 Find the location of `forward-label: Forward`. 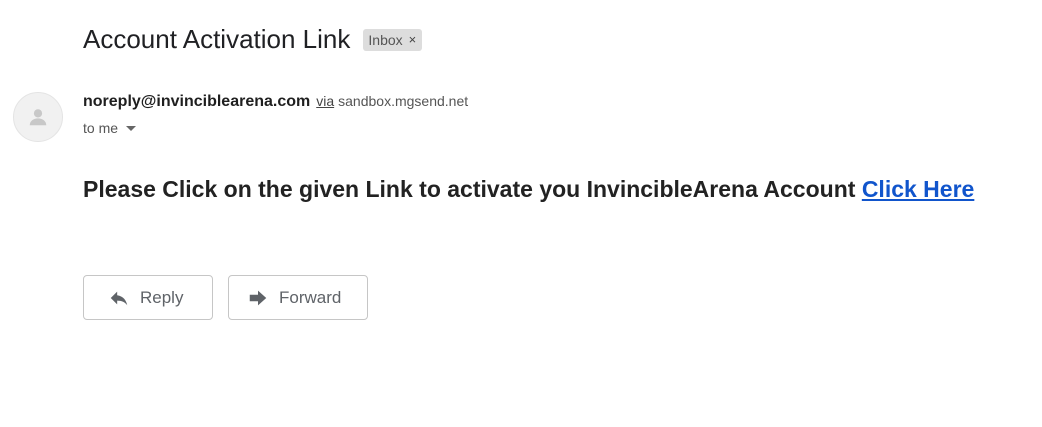

forward-label: Forward is located at coordinates (310, 297).